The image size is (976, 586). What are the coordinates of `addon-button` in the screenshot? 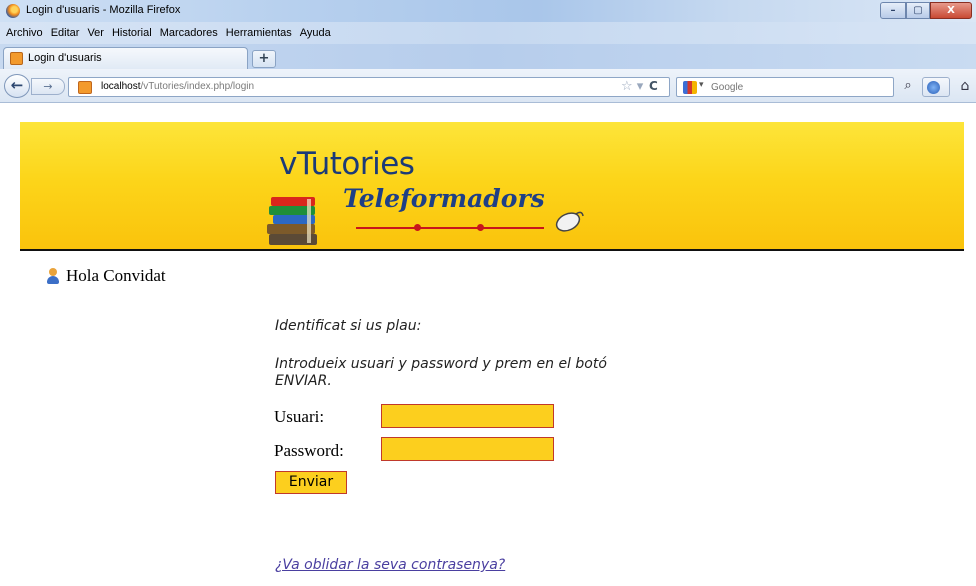 It's located at (936, 87).